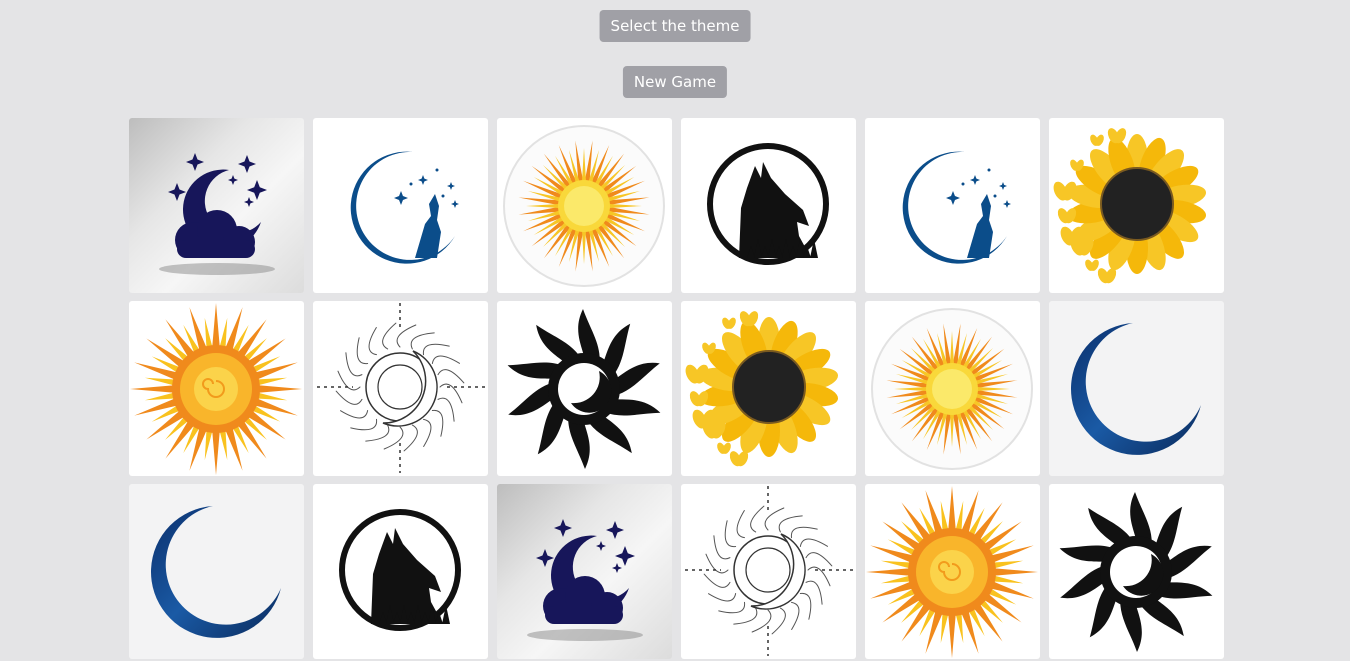 The height and width of the screenshot is (661, 1350). I want to click on new-game-button: New Game, so click(675, 82).